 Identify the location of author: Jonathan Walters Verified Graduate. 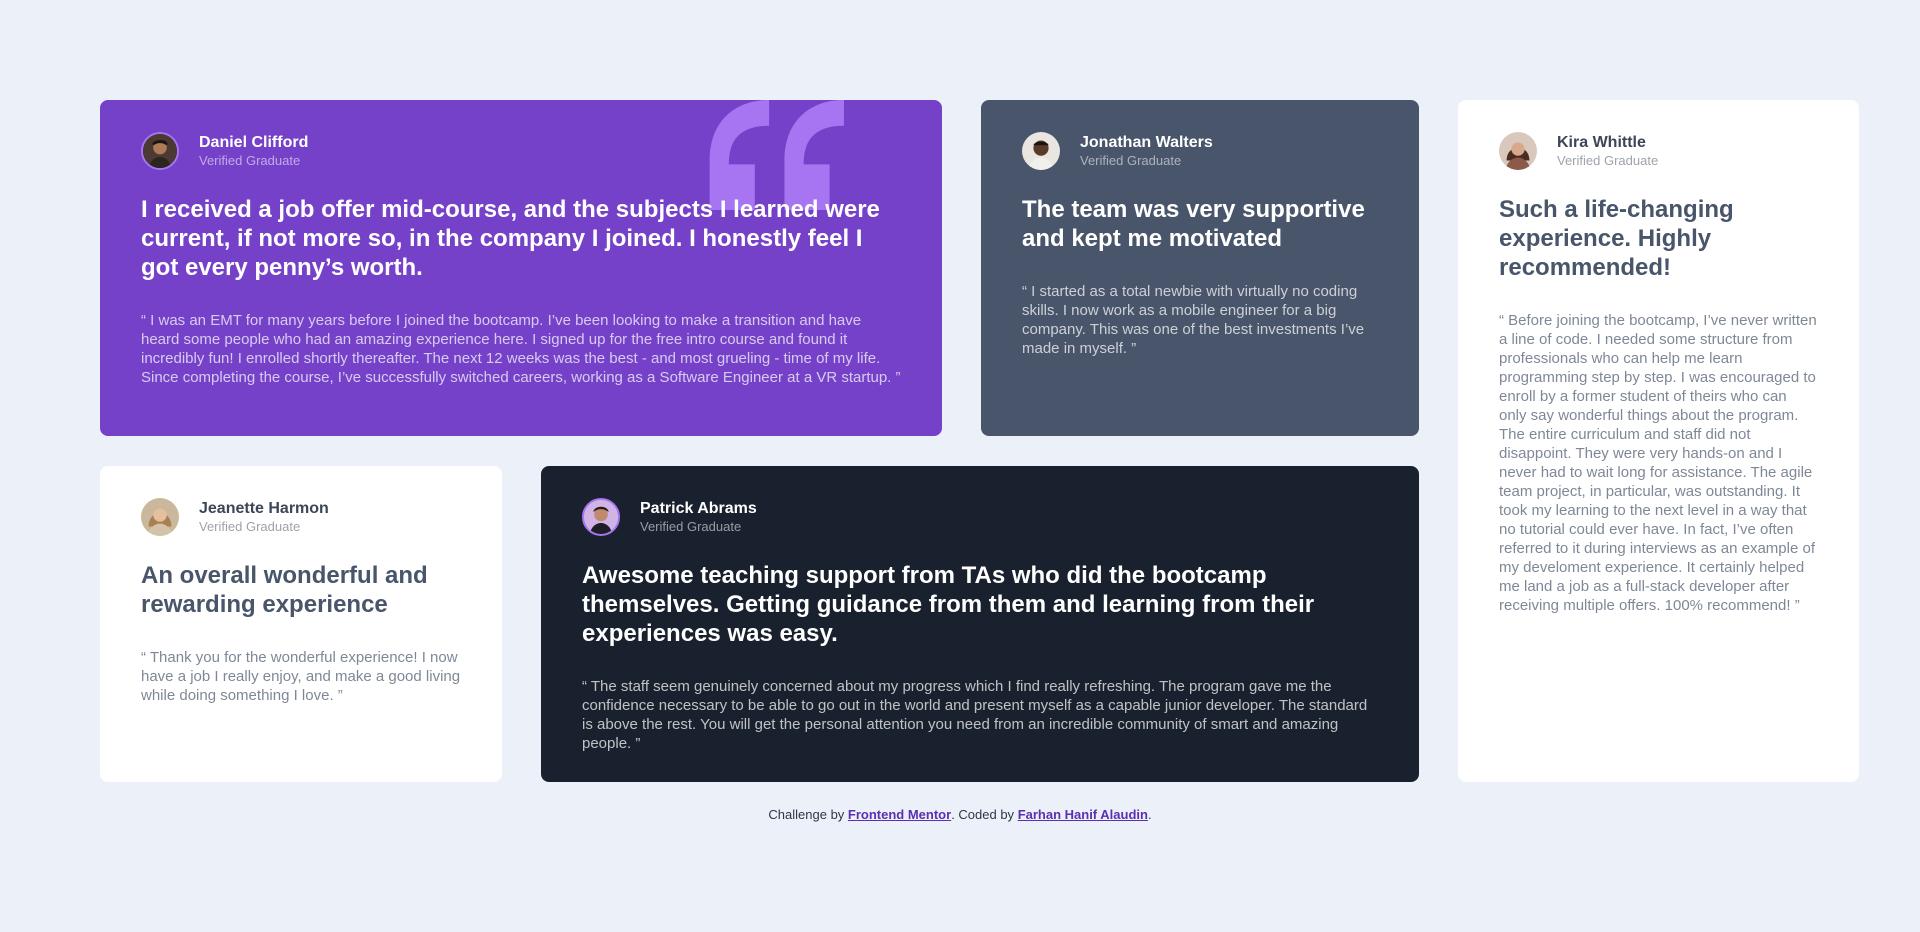
(1200, 151).